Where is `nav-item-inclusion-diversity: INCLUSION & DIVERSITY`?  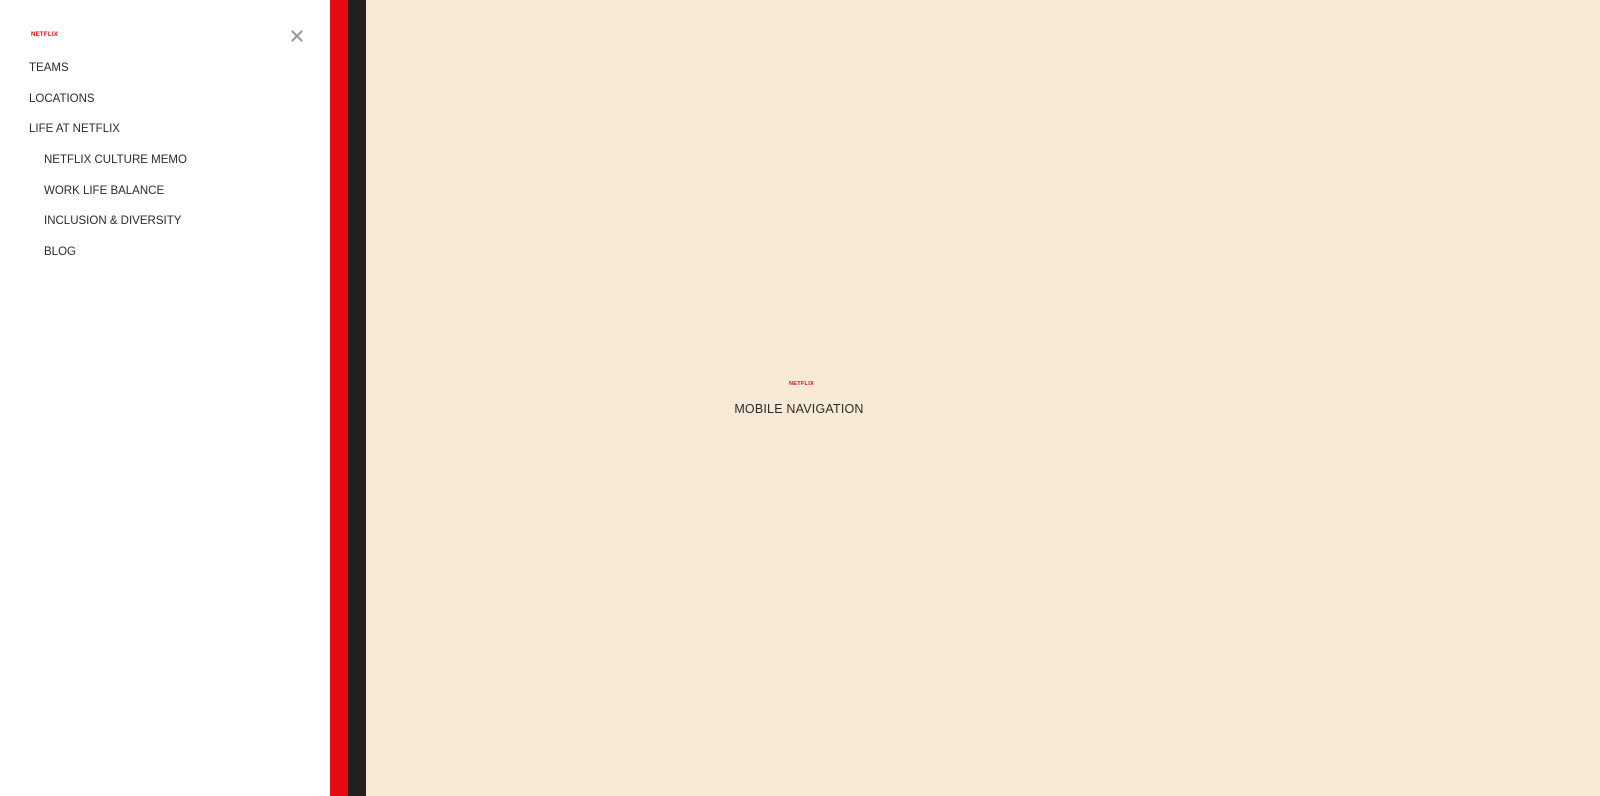
nav-item-inclusion-diversity: INCLUSION & DIVERSITY is located at coordinates (93, 226).